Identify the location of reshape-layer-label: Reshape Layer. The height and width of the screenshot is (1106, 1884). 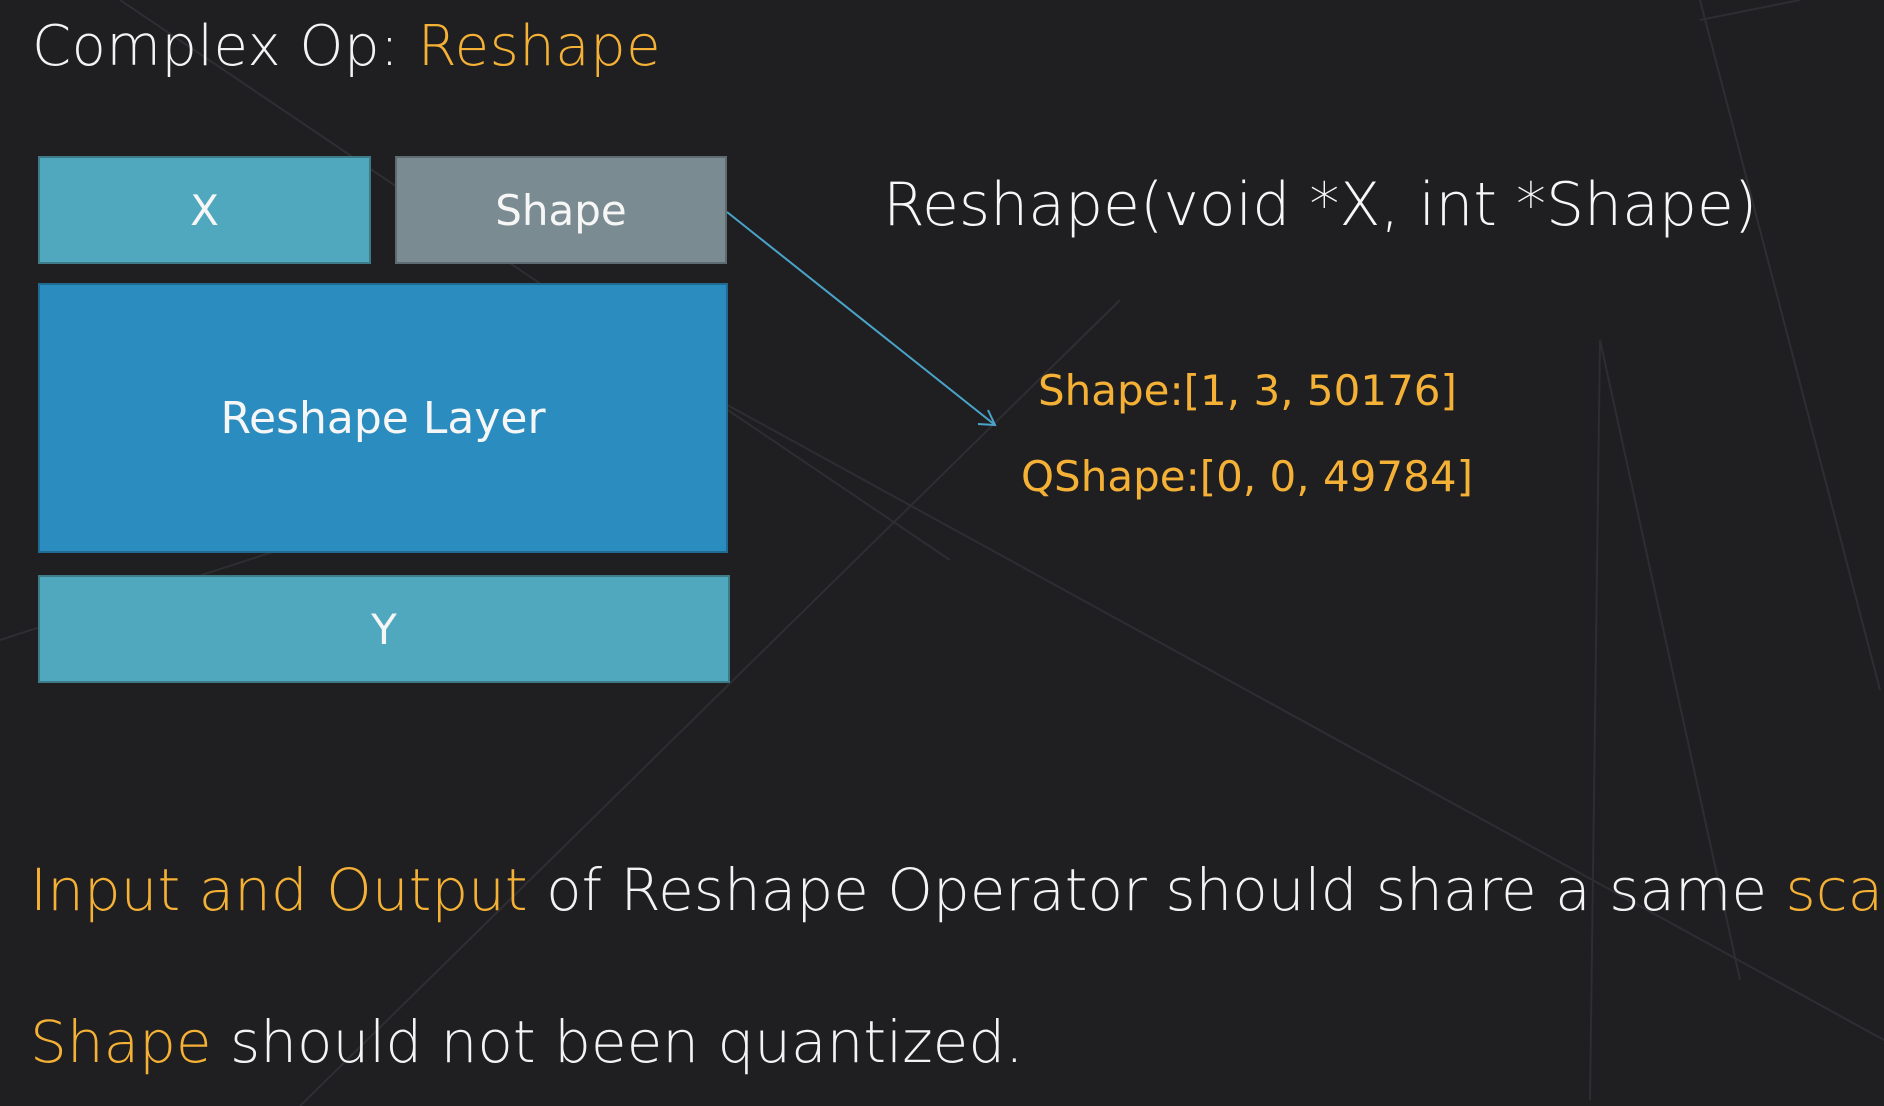
(383, 418).